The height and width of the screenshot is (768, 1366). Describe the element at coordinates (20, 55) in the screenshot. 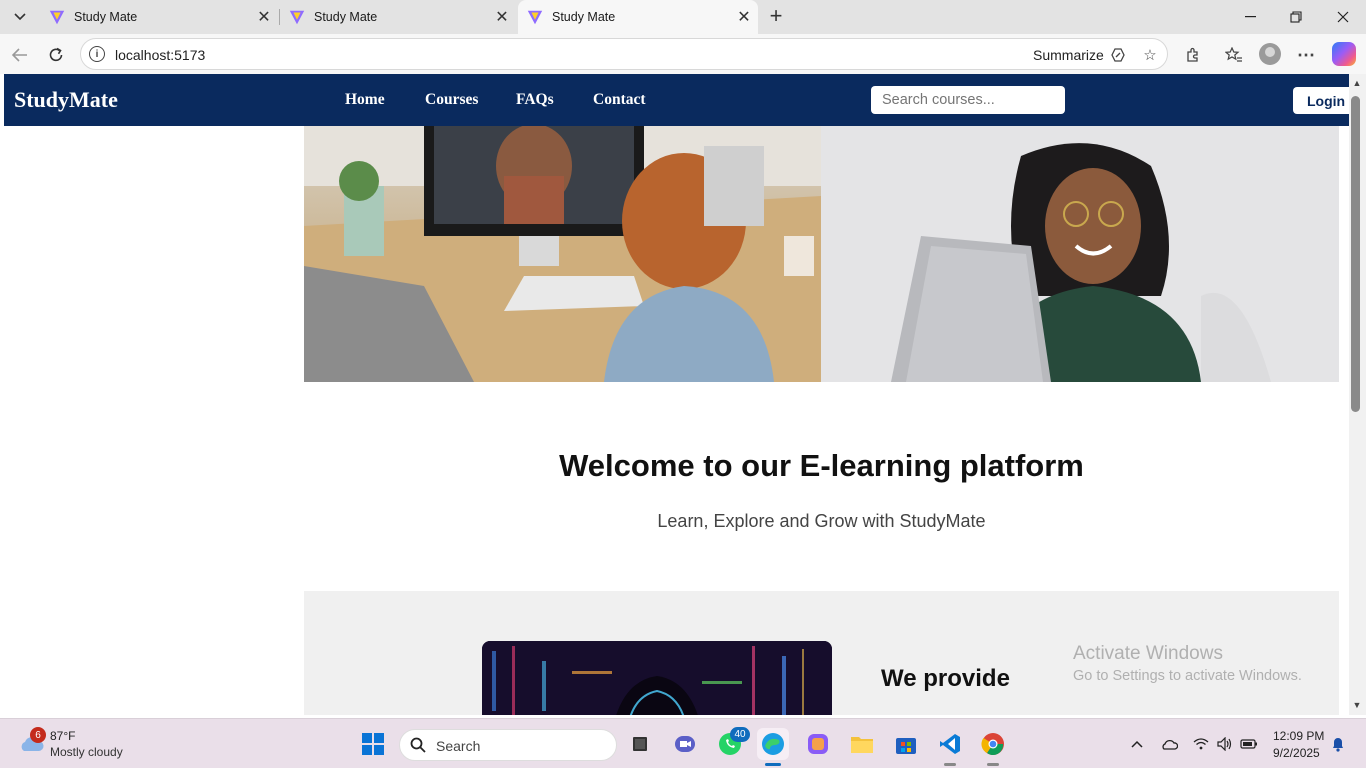

I see `back-arrow-icon` at that location.